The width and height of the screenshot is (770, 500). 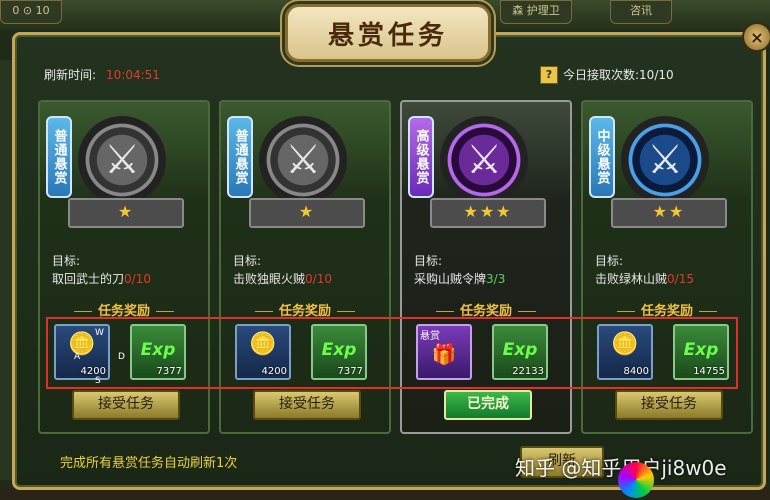 What do you see at coordinates (421, 157) in the screenshot?
I see `tier-badge: 高级悬赏` at bounding box center [421, 157].